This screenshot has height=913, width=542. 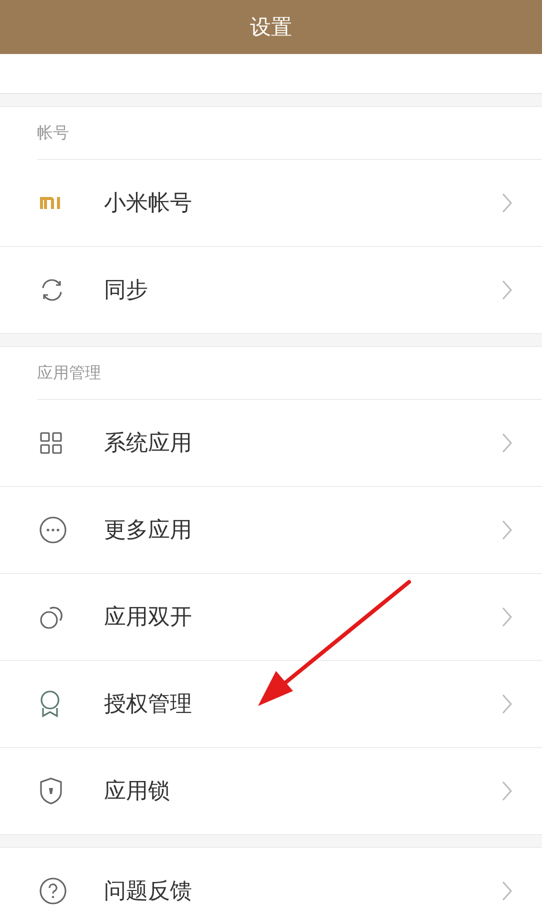 What do you see at coordinates (271, 791) in the screenshot?
I see `list-item: 应用锁` at bounding box center [271, 791].